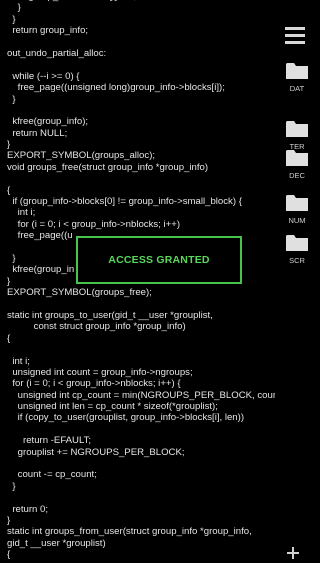 The image size is (320, 563). Describe the element at coordinates (295, 36) in the screenshot. I see `hamburger-menu-icon` at that location.